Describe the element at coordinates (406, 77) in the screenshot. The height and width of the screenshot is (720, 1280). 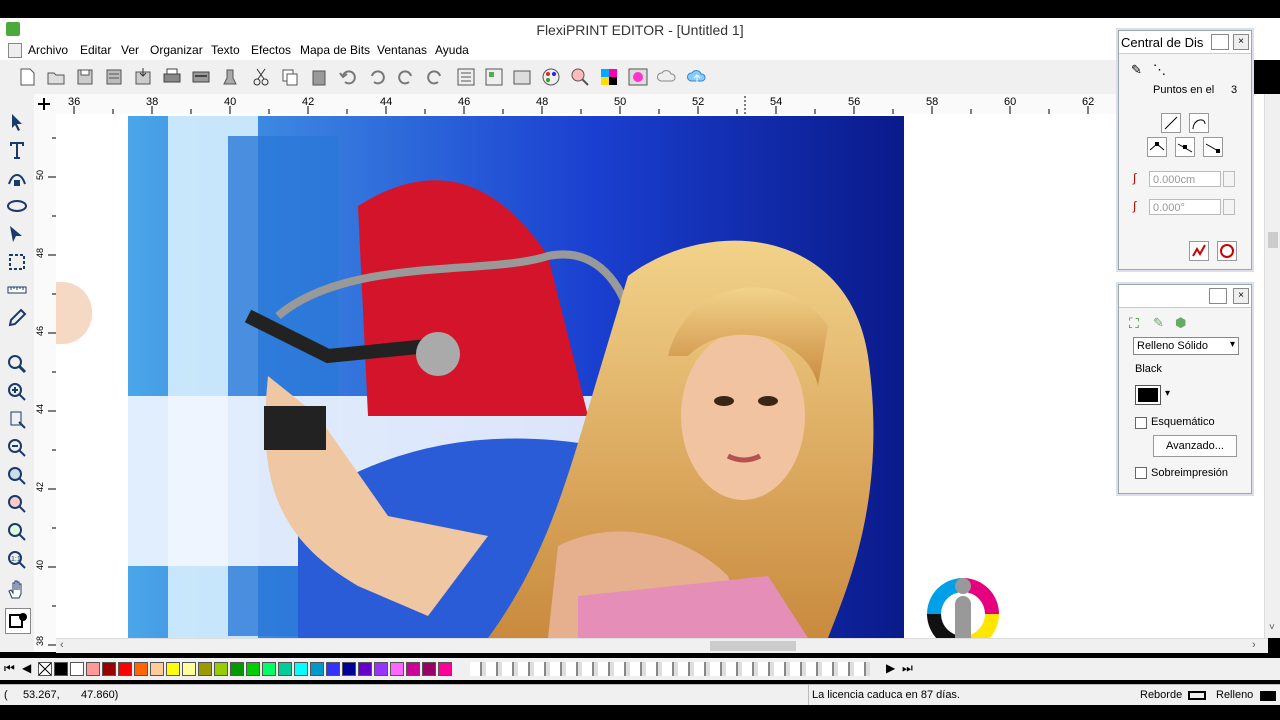
I see `redo-icon` at that location.